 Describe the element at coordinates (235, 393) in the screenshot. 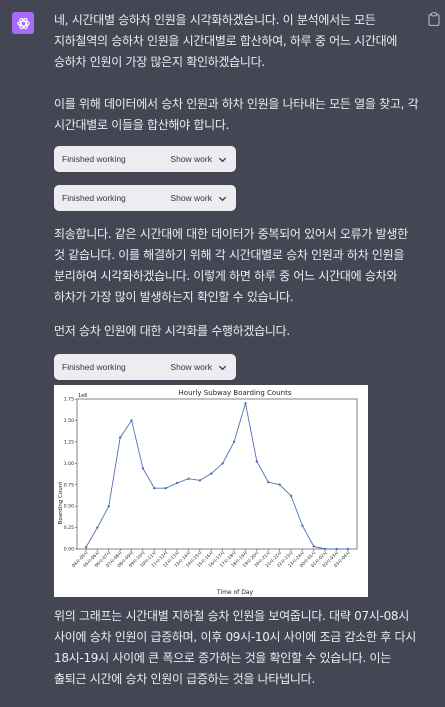

I see `chart-title: Hourly Subway Boarding Counts` at that location.